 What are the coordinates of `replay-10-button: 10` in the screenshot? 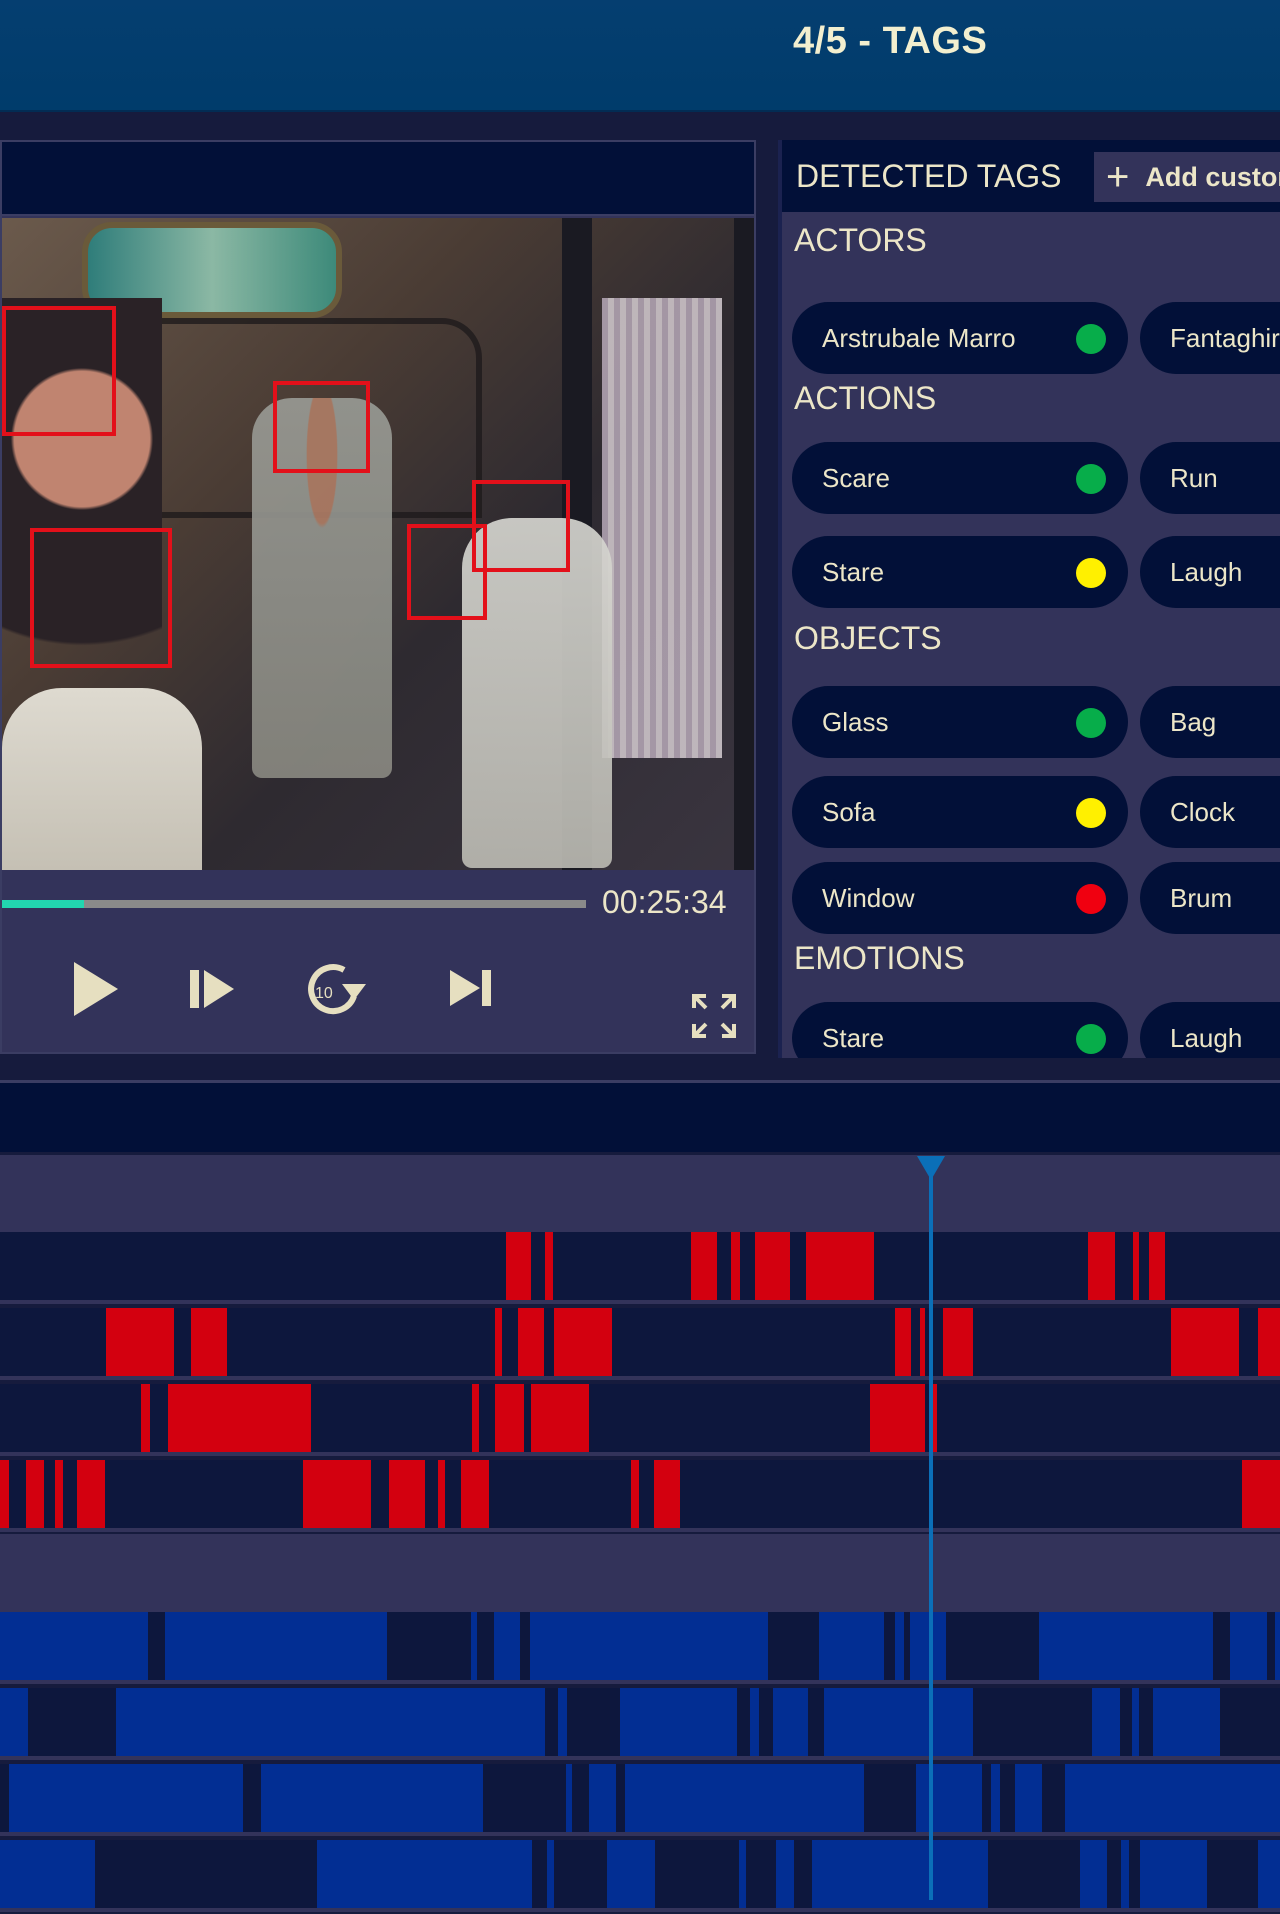 It's located at (335, 991).